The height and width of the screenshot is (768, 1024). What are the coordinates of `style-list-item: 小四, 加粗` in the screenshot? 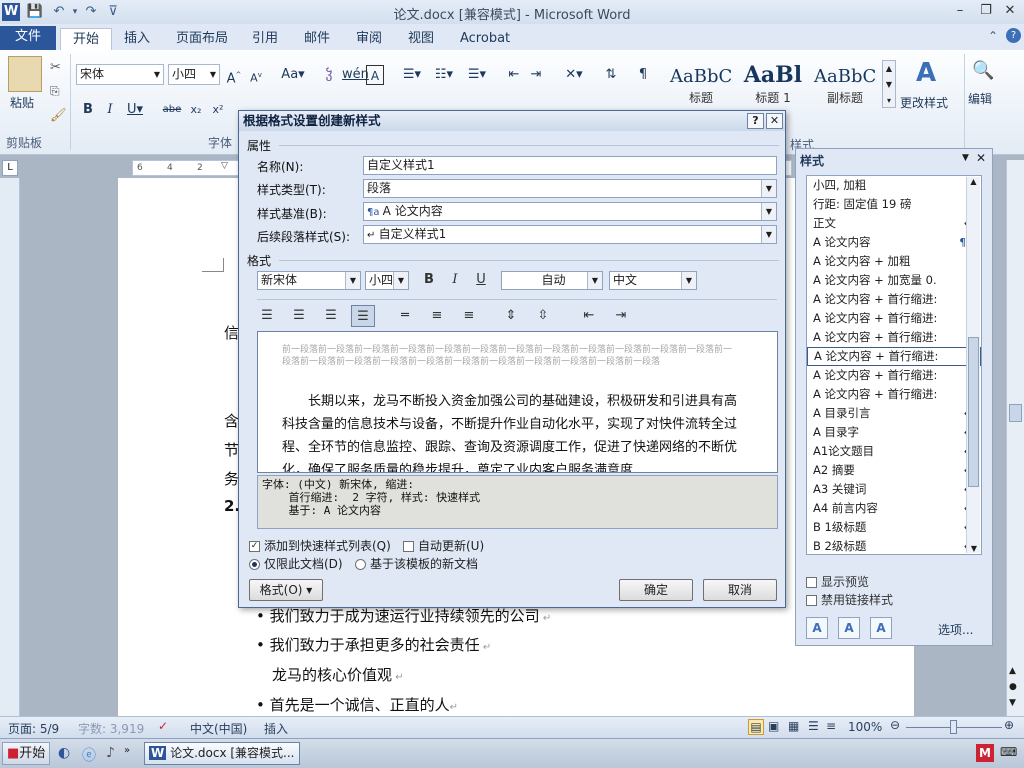 It's located at (894, 185).